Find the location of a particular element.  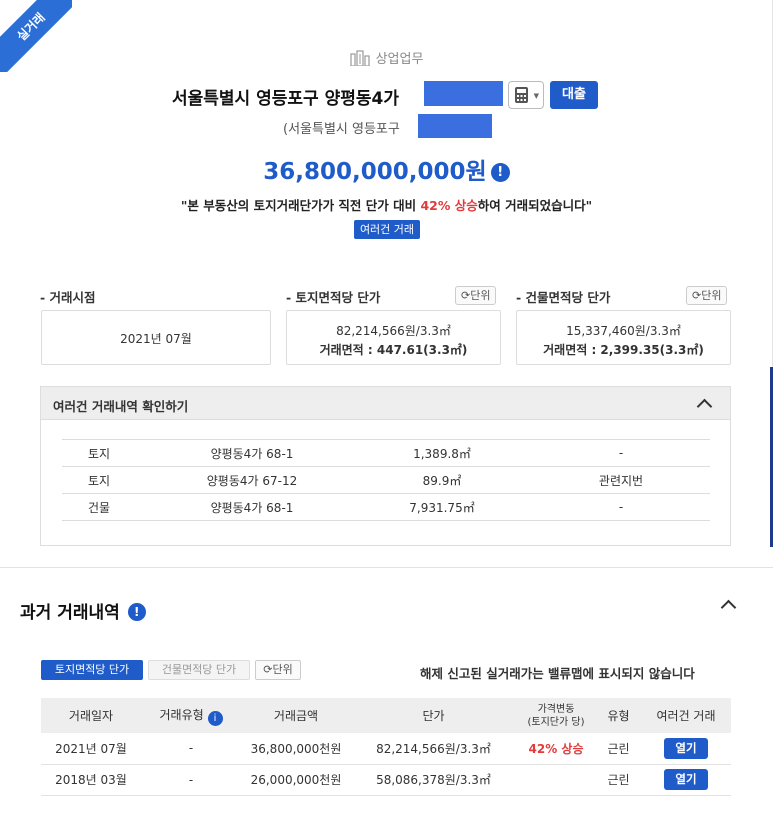

address-sub: (서울특별시 영등포구 is located at coordinates (341, 129).